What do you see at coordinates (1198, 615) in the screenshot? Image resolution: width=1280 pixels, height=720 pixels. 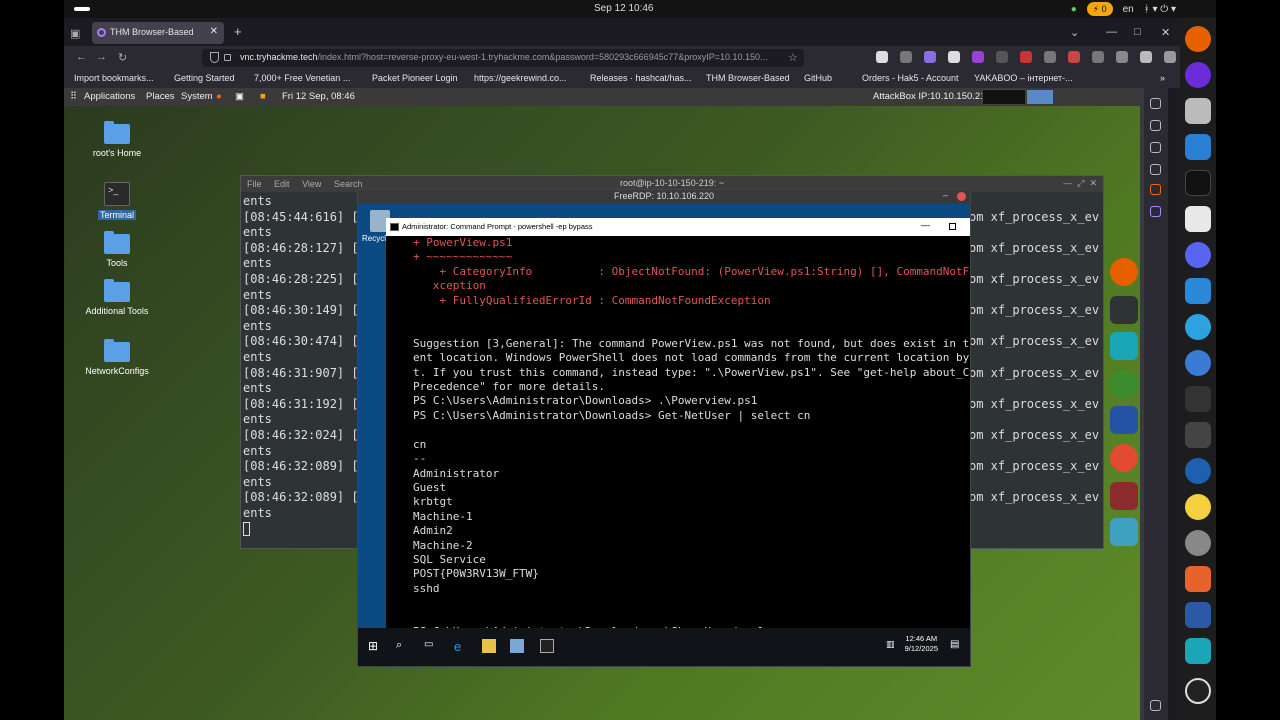 I see `wireshark-icon` at bounding box center [1198, 615].